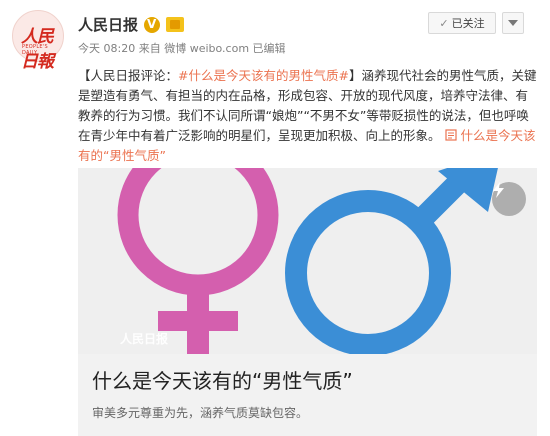  What do you see at coordinates (106, 48) in the screenshot?
I see `post-time: 今天 08:20` at bounding box center [106, 48].